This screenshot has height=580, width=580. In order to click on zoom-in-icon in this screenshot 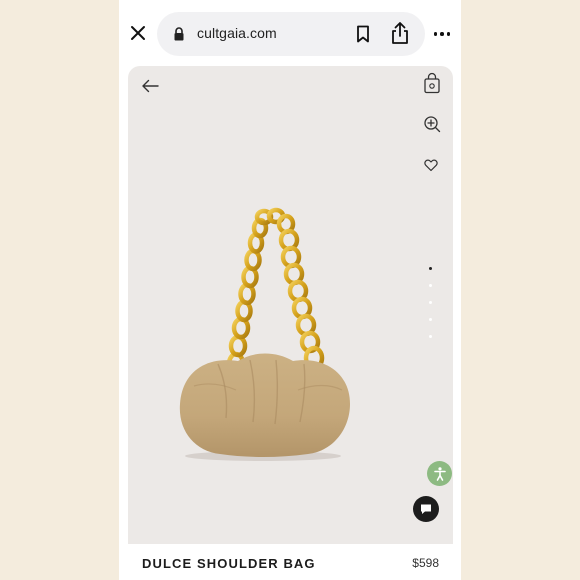, I will do `click(432, 124)`.